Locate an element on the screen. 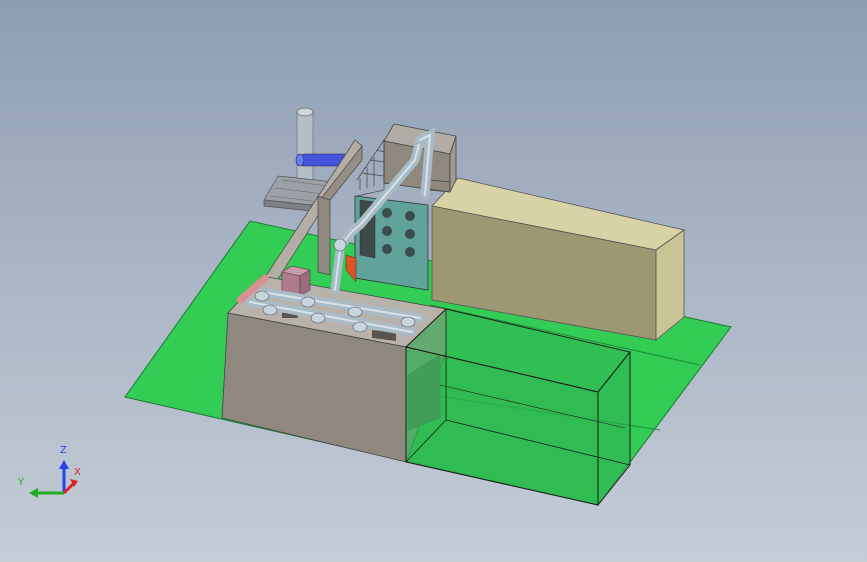 This screenshot has height=562, width=867. axis-triad: Z X Y is located at coordinates (49, 475).